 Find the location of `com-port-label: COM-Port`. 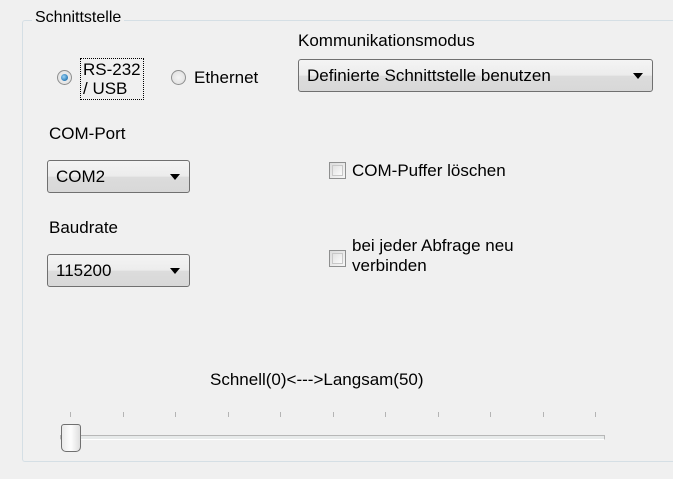

com-port-label: COM-Port is located at coordinates (87, 133).